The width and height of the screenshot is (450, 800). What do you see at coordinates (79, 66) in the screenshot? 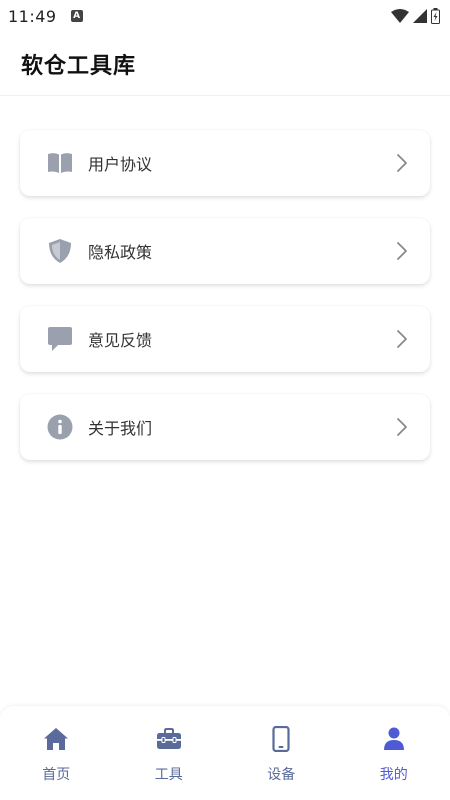
I see `page-title: 软仓工具库` at bounding box center [79, 66].